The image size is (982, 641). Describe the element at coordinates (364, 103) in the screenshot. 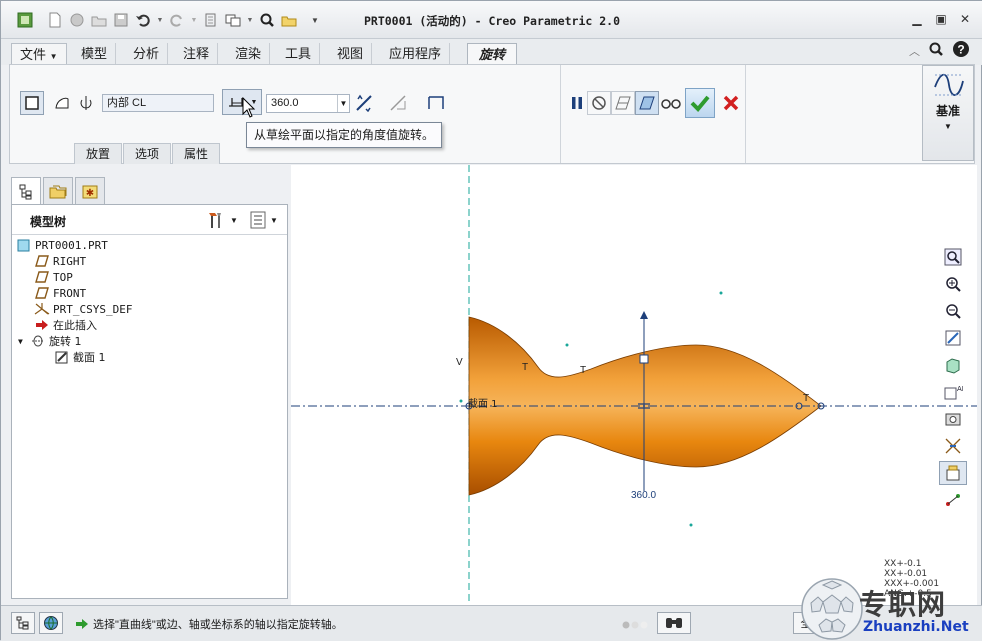

I see `flip-direction-icon` at that location.